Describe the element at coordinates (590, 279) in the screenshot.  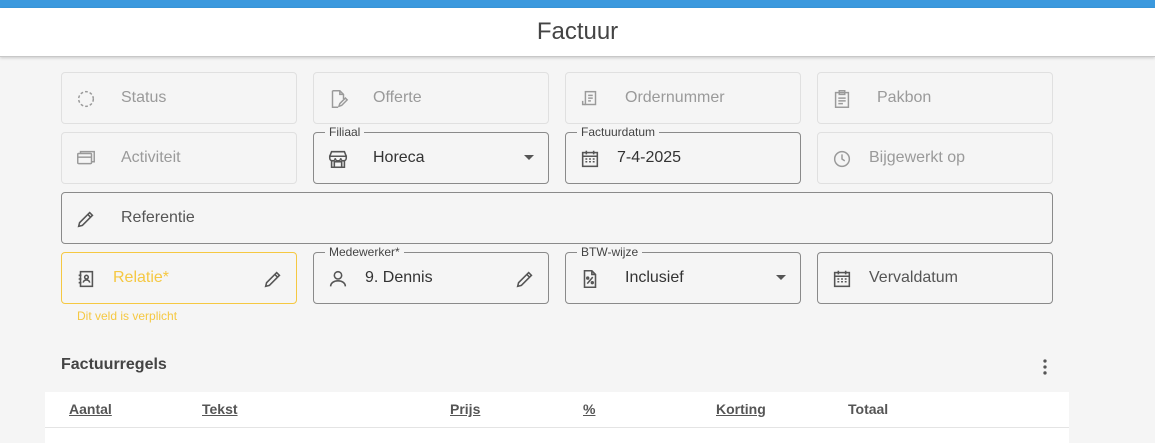
I see `percent-document-icon` at that location.